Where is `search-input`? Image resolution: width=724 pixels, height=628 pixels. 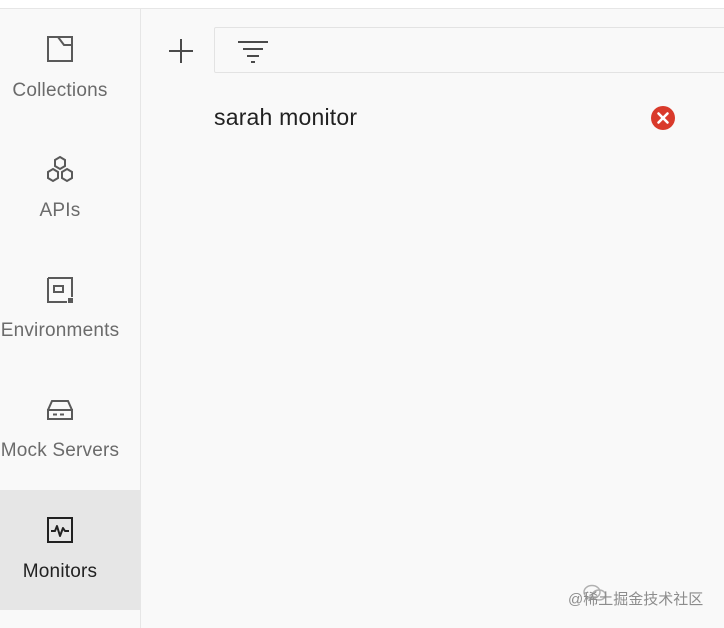
search-input is located at coordinates (496, 51).